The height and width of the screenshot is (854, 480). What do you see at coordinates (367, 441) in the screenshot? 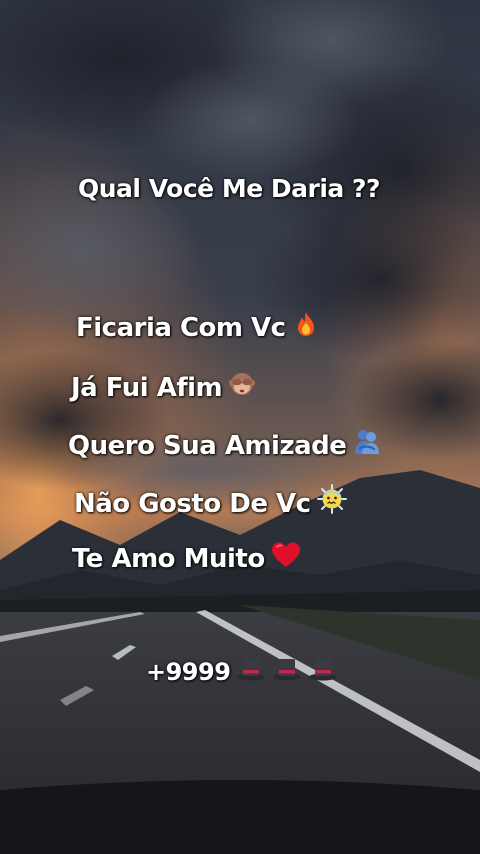
I see `people-hugging-icon` at bounding box center [367, 441].